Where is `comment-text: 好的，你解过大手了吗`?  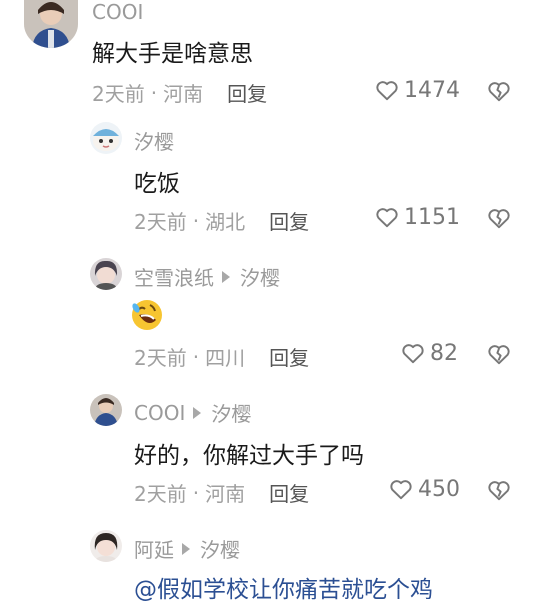
comment-text: 好的，你解过大手了吗 is located at coordinates (249, 456).